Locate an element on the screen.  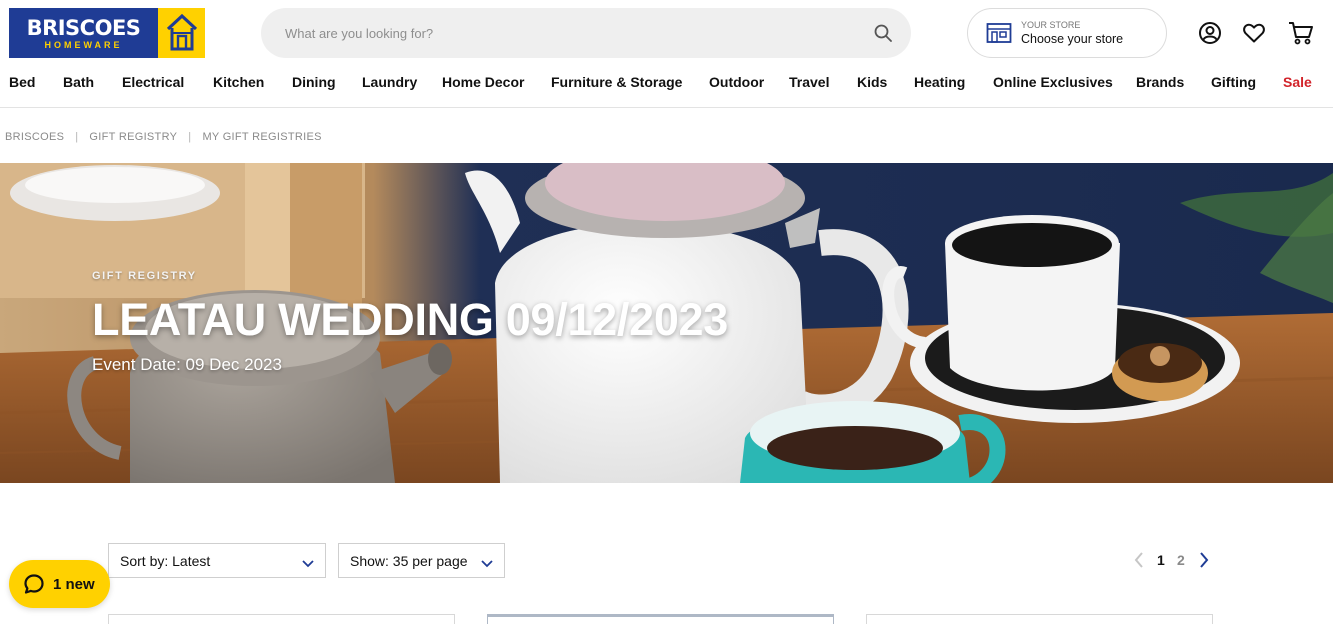
nav-item-travel: Travel is located at coordinates (809, 82).